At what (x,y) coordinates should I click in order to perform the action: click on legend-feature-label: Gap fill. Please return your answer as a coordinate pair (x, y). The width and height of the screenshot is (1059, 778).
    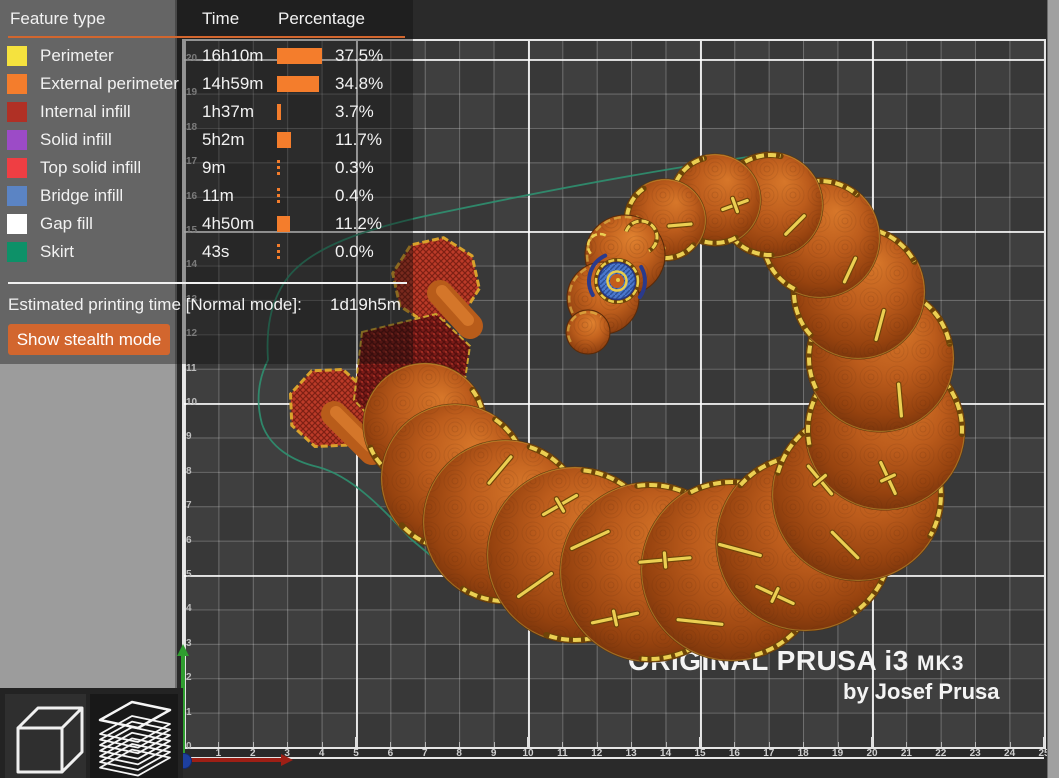
    Looking at the image, I should click on (66, 223).